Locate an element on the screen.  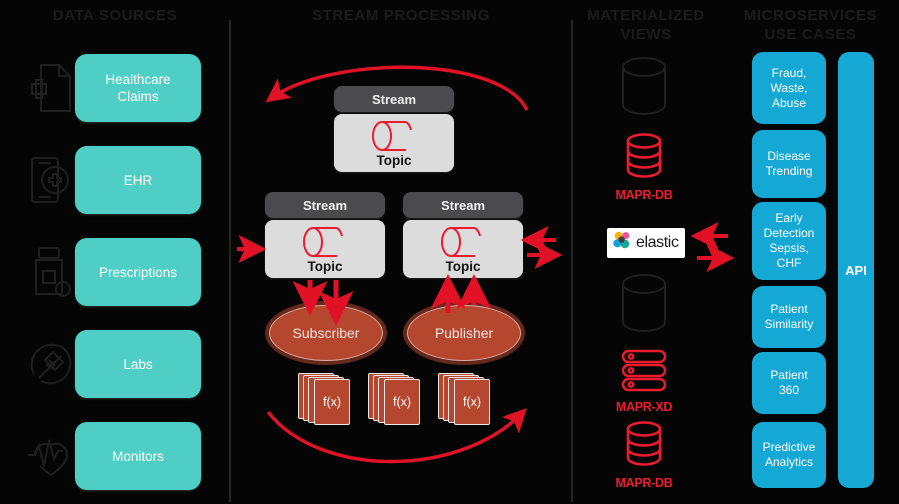
data-source-label: Labs is located at coordinates (138, 364).